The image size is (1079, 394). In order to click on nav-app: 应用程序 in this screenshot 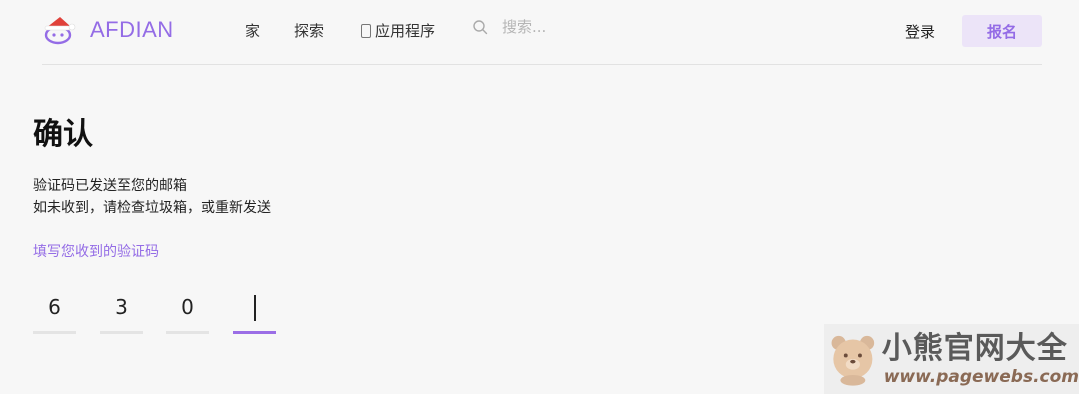, I will do `click(398, 31)`.